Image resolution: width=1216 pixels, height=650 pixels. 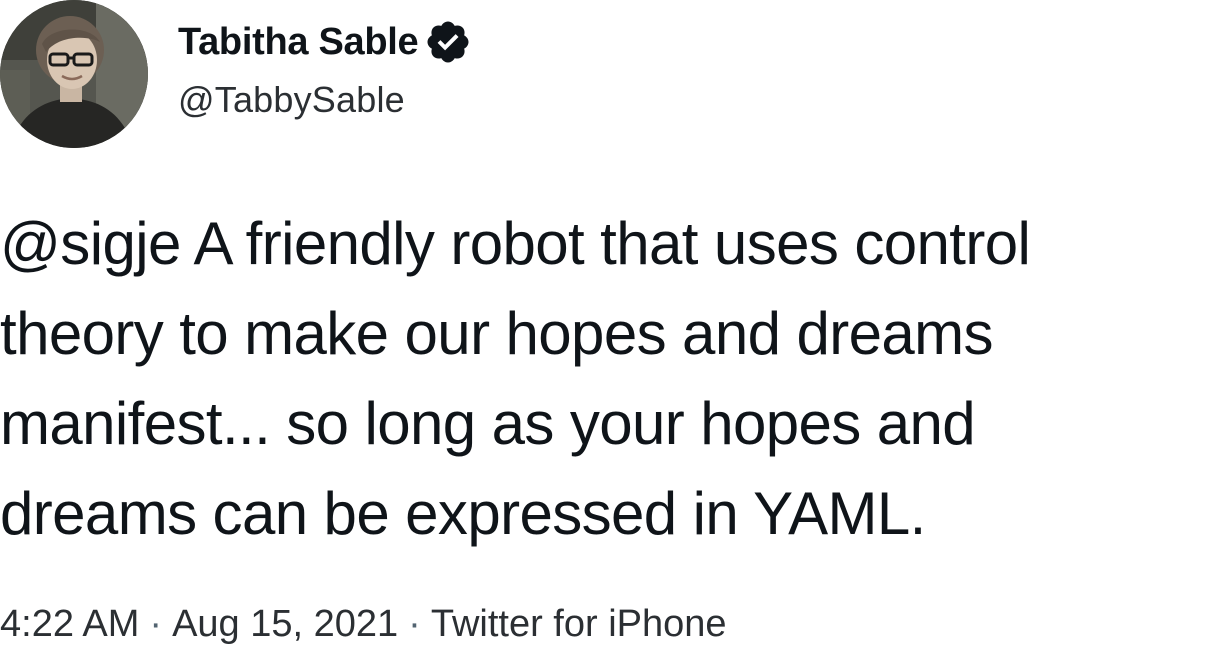 I want to click on author-handle: @TabbySable, so click(x=291, y=100).